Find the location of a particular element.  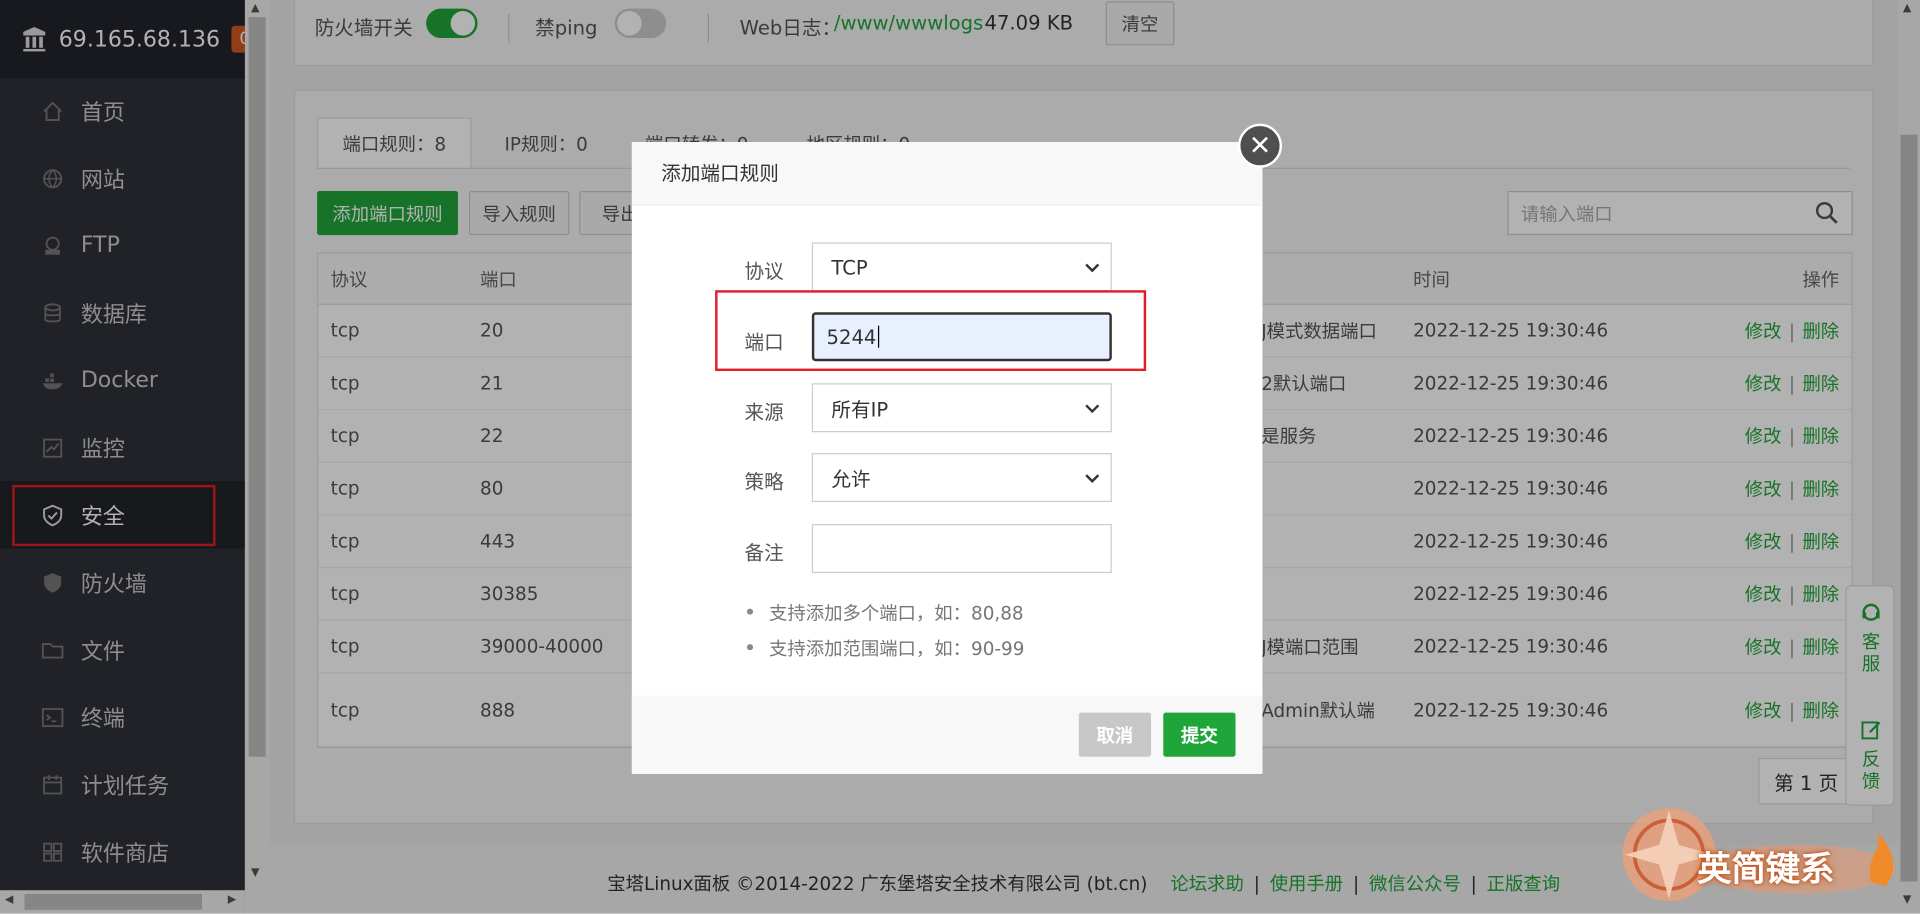

dialog-title: 添加端口规则 is located at coordinates (947, 174).